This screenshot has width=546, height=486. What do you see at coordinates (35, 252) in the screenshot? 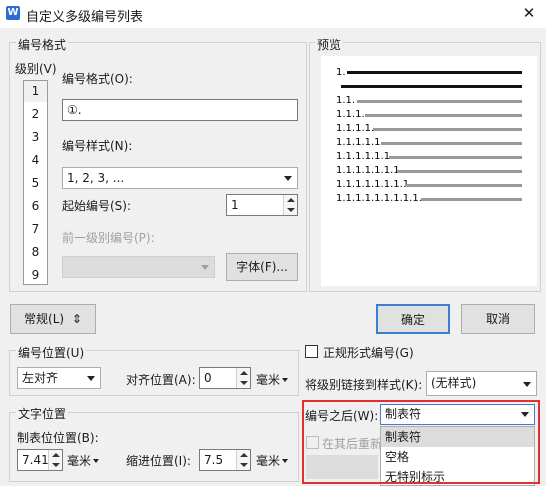
I see `level-item: 8` at bounding box center [35, 252].